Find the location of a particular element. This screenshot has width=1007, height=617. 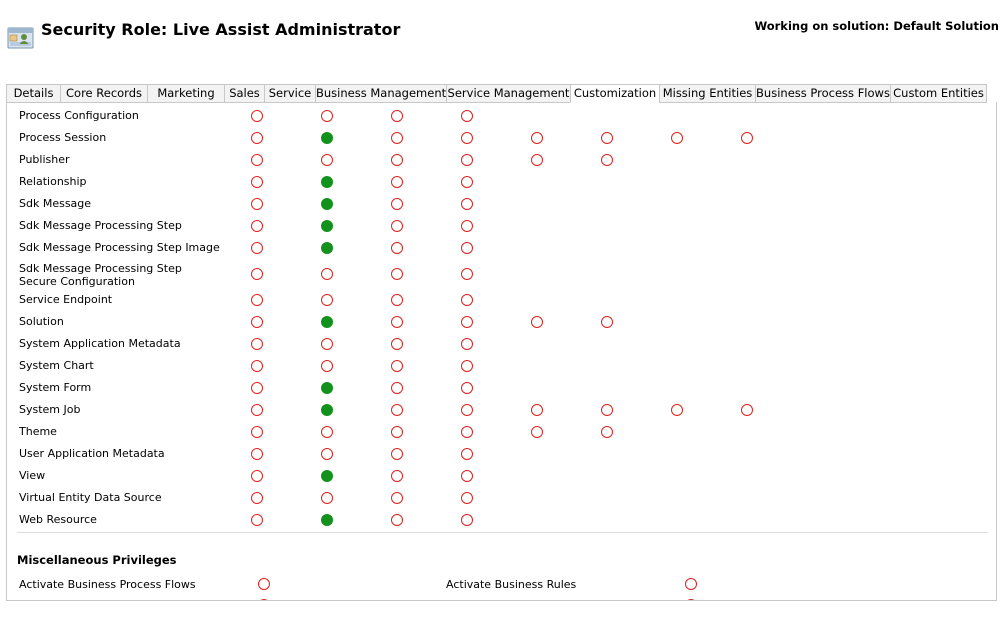

tab-missing-entities: Missing Entities is located at coordinates (707, 93).